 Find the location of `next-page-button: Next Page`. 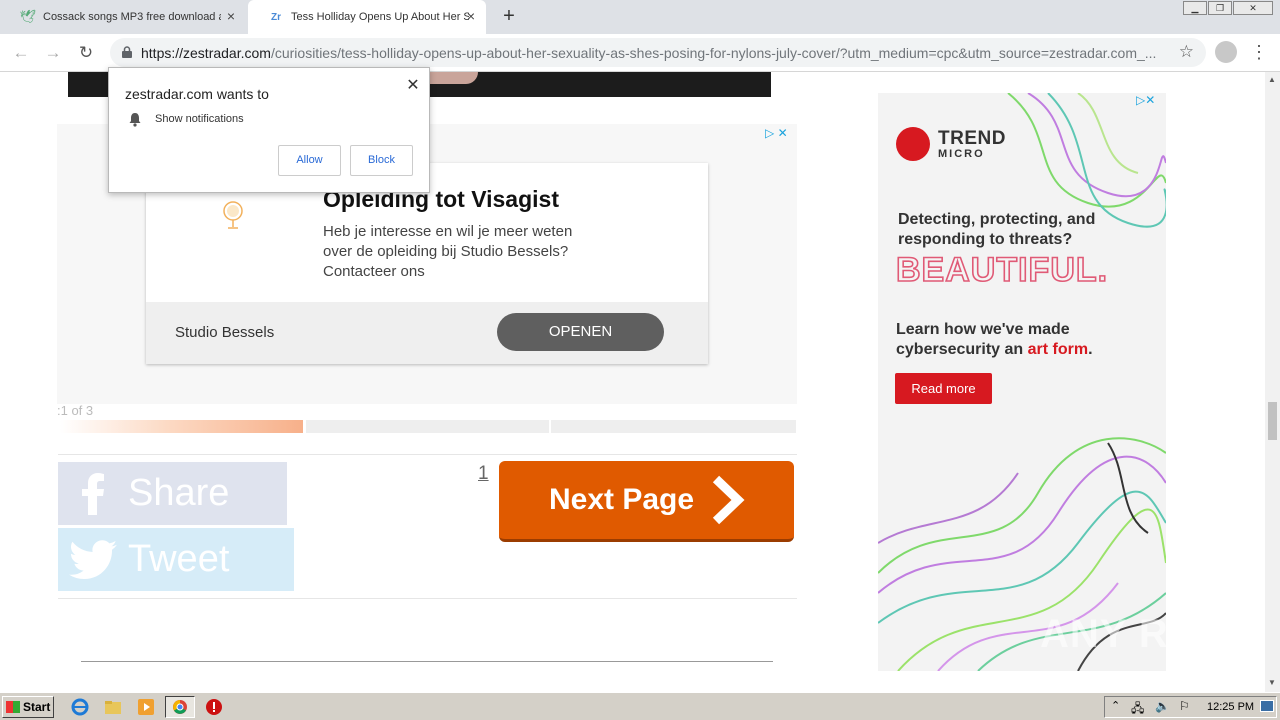

next-page-button: Next Page is located at coordinates (646, 501).